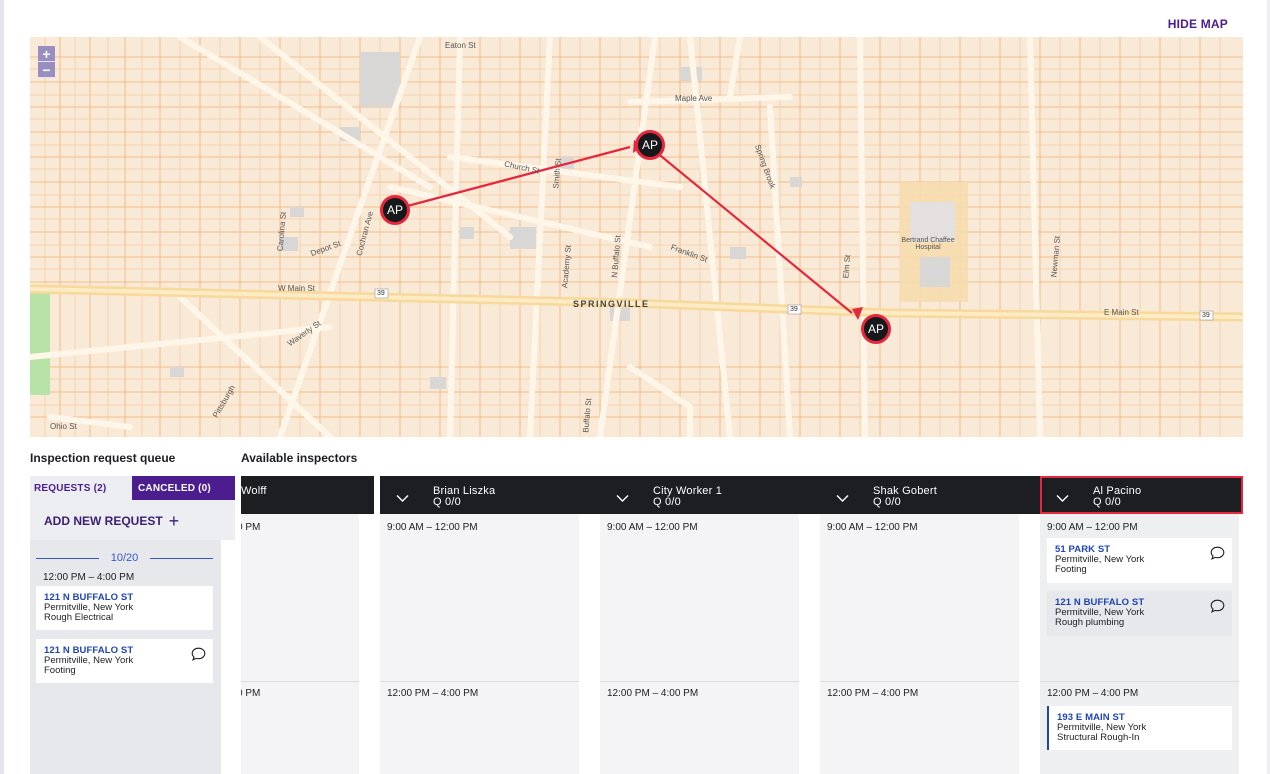  Describe the element at coordinates (1071, 569) in the screenshot. I see `card-type: Footing` at that location.